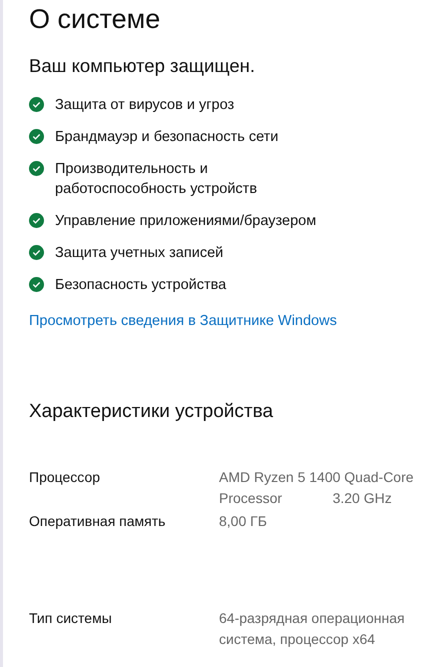 Image resolution: width=430 pixels, height=667 pixels. I want to click on spec-value: 8,00 ГБ, so click(243, 521).